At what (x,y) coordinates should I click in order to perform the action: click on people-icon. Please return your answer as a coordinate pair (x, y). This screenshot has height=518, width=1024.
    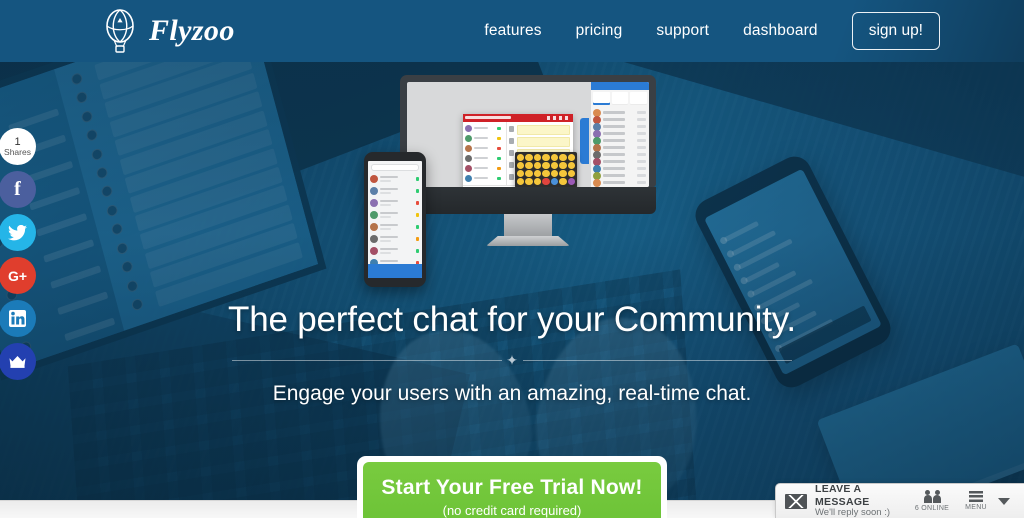
    Looking at the image, I should click on (932, 496).